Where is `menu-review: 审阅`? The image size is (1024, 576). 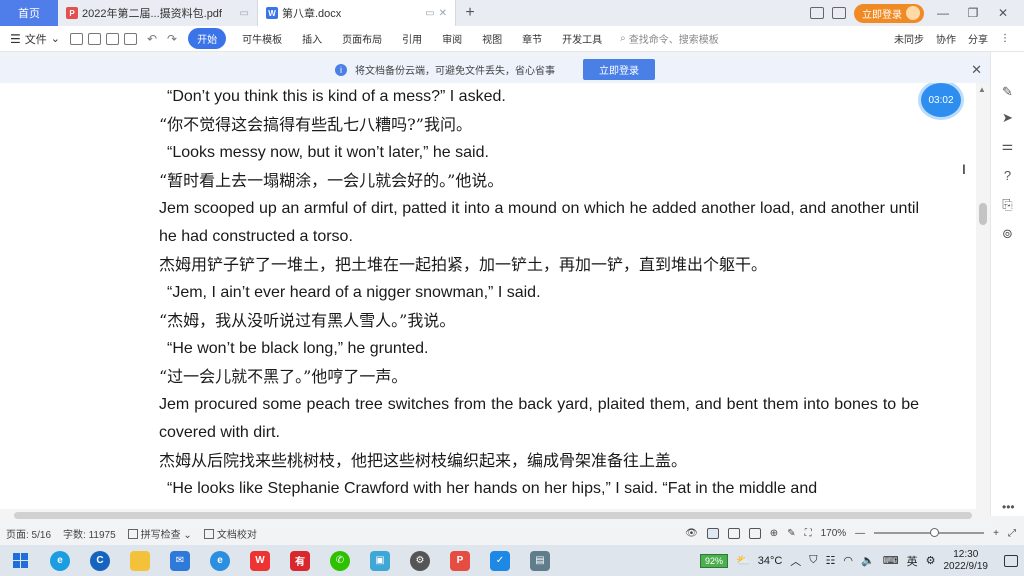
menu-review: 审阅 is located at coordinates (452, 38).